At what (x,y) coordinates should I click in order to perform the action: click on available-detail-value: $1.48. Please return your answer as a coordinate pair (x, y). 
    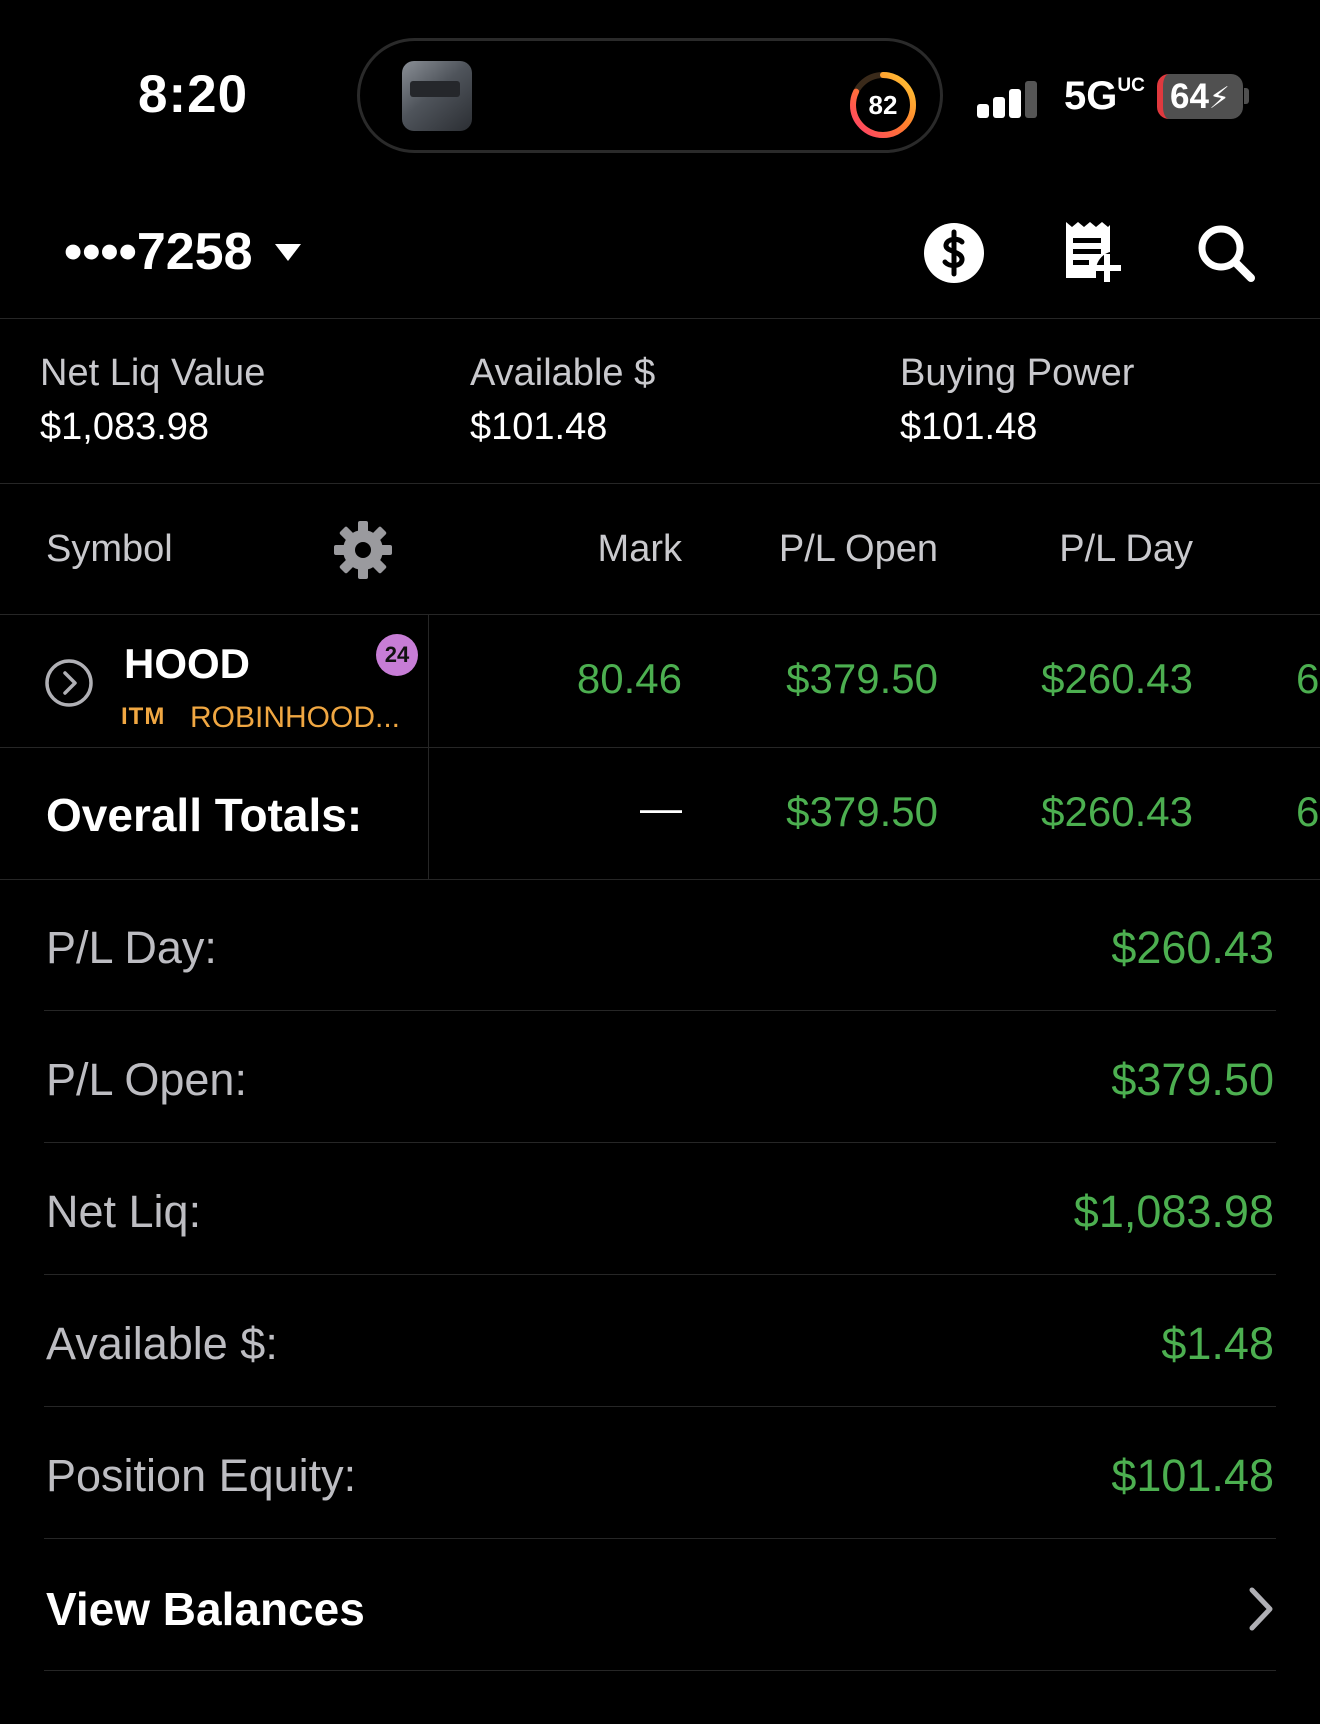
    Looking at the image, I should click on (1217, 1343).